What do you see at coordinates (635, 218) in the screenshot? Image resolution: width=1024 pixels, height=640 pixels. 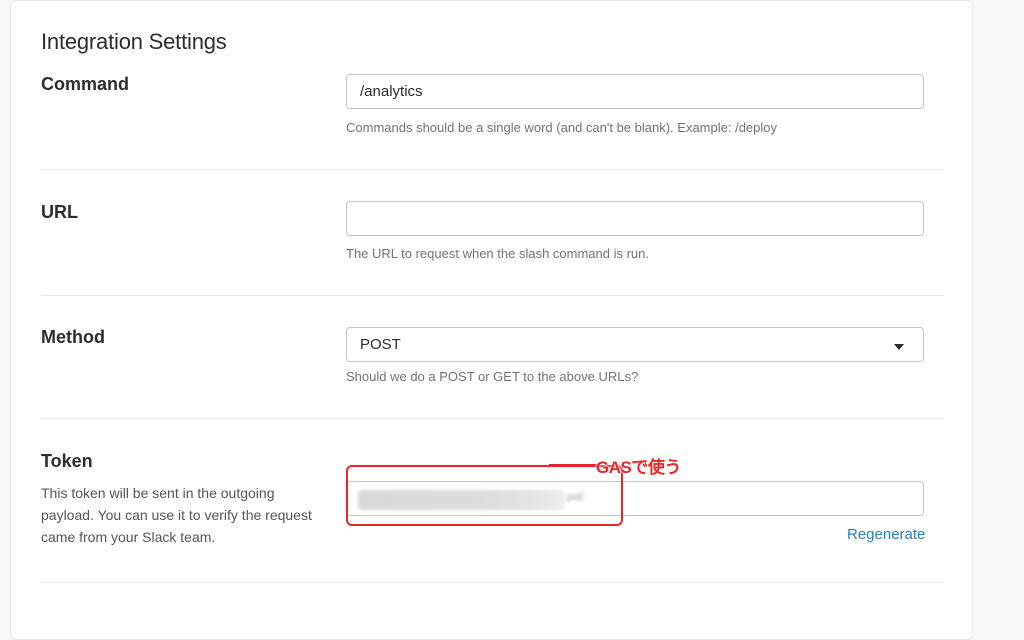 I see `url-input` at bounding box center [635, 218].